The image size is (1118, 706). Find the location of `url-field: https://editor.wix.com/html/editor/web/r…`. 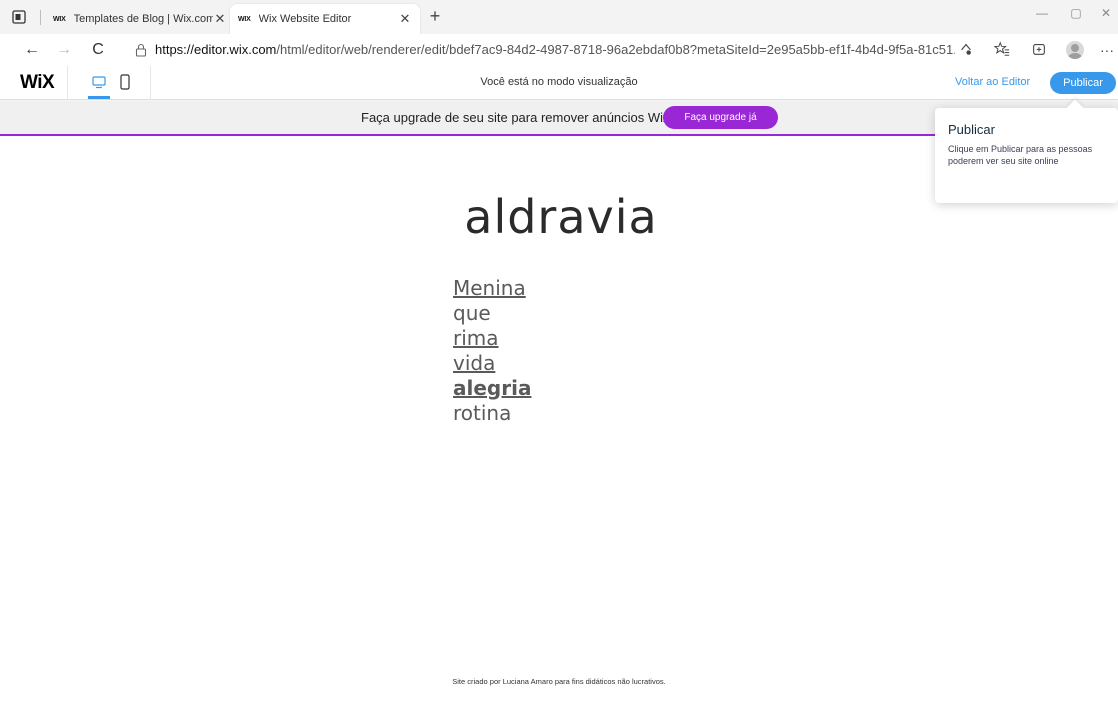

url-field: https://editor.wix.com/html/editor/web/r… is located at coordinates (555, 49).